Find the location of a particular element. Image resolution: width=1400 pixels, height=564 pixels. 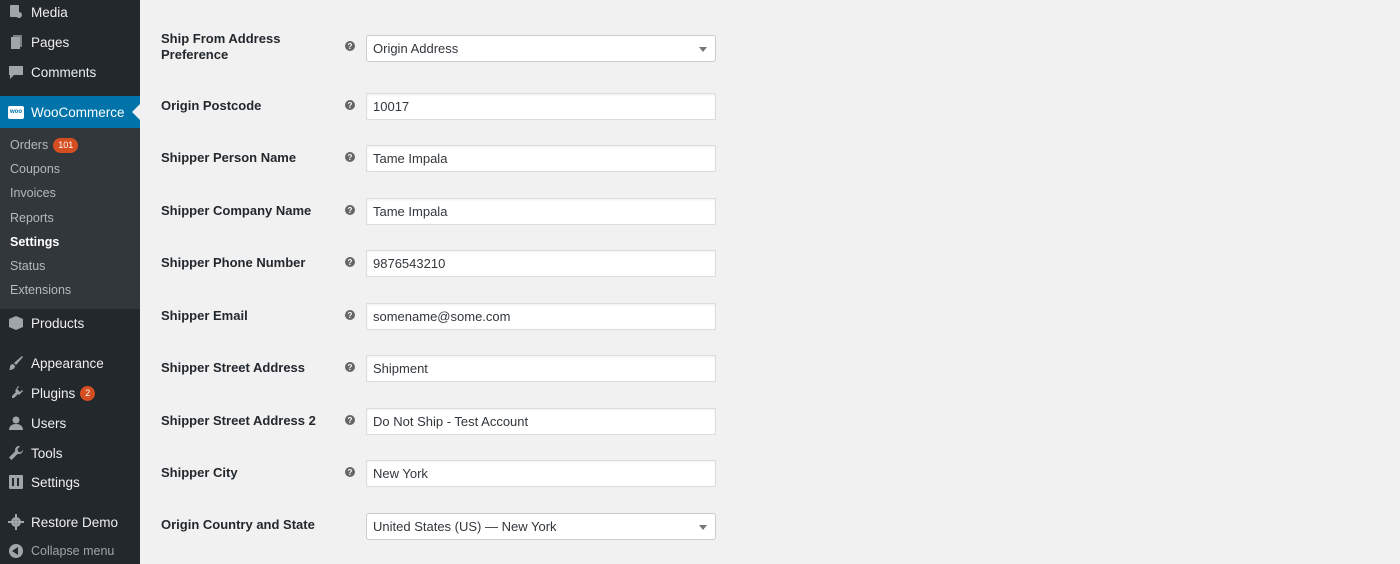

street-input is located at coordinates (541, 368).